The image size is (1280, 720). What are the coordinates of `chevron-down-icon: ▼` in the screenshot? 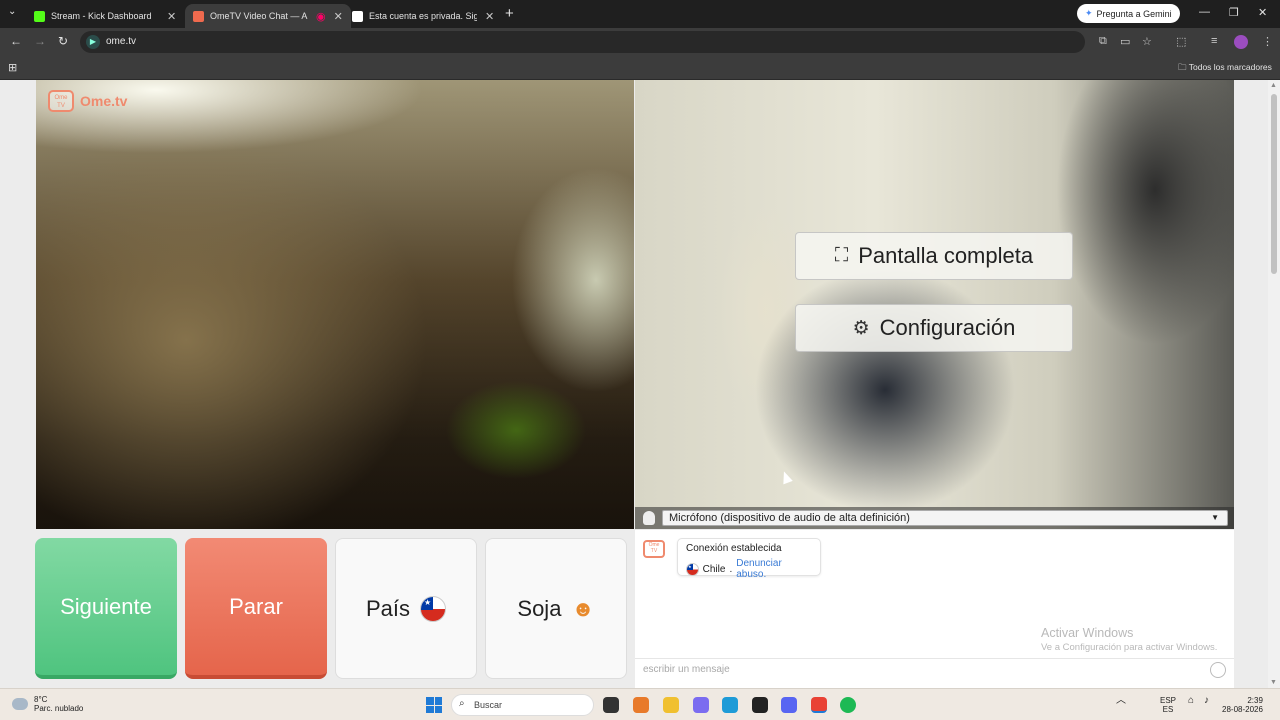 It's located at (1215, 517).